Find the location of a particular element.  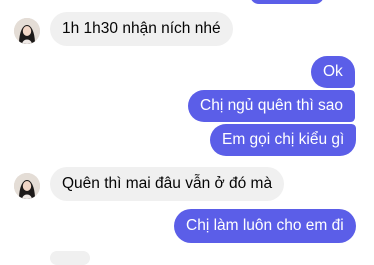

message-text: Chị làm luôn cho em đi is located at coordinates (265, 225).